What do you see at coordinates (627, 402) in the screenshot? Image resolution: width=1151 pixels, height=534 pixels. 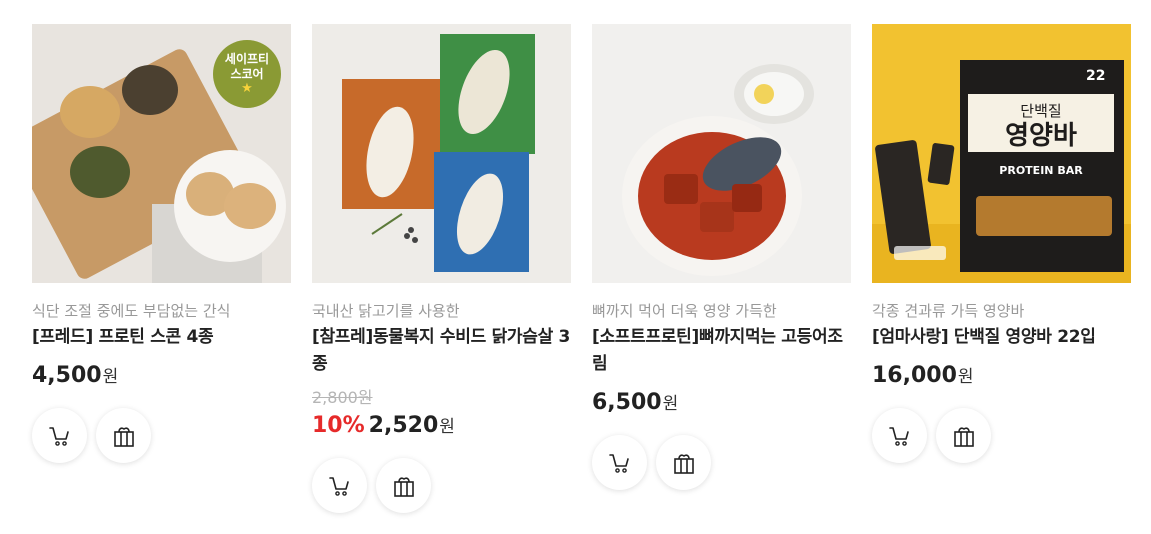 I see `product-price: 6,500` at bounding box center [627, 402].